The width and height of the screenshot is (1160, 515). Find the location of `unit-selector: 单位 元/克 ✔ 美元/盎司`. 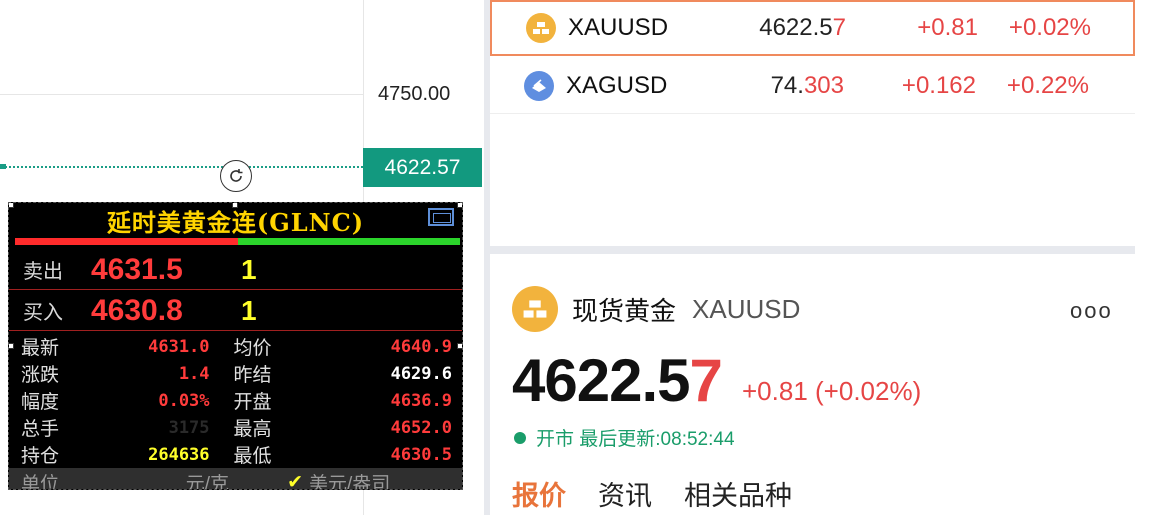

unit-selector: 单位 元/克 ✔ 美元/盎司 is located at coordinates (235, 479).